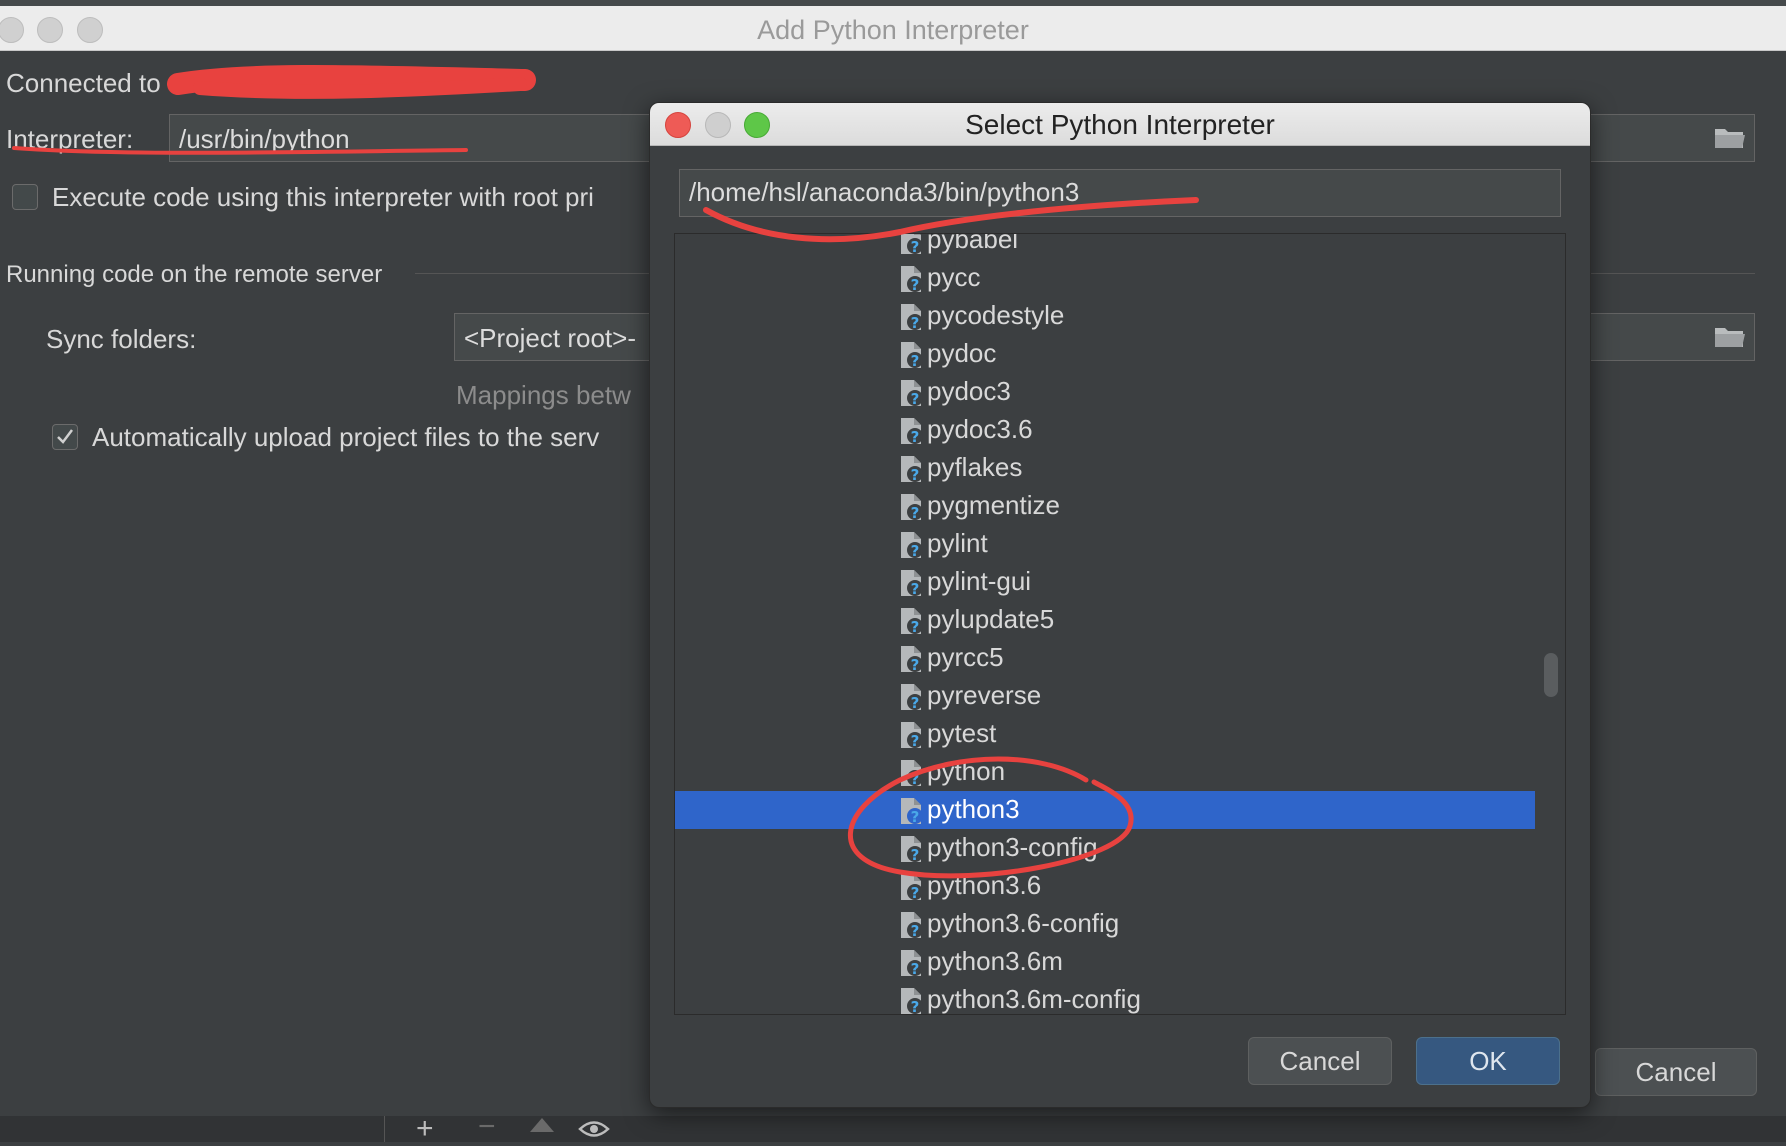 The height and width of the screenshot is (1146, 1786). What do you see at coordinates (425, 1129) in the screenshot?
I see `add-icon: +` at bounding box center [425, 1129].